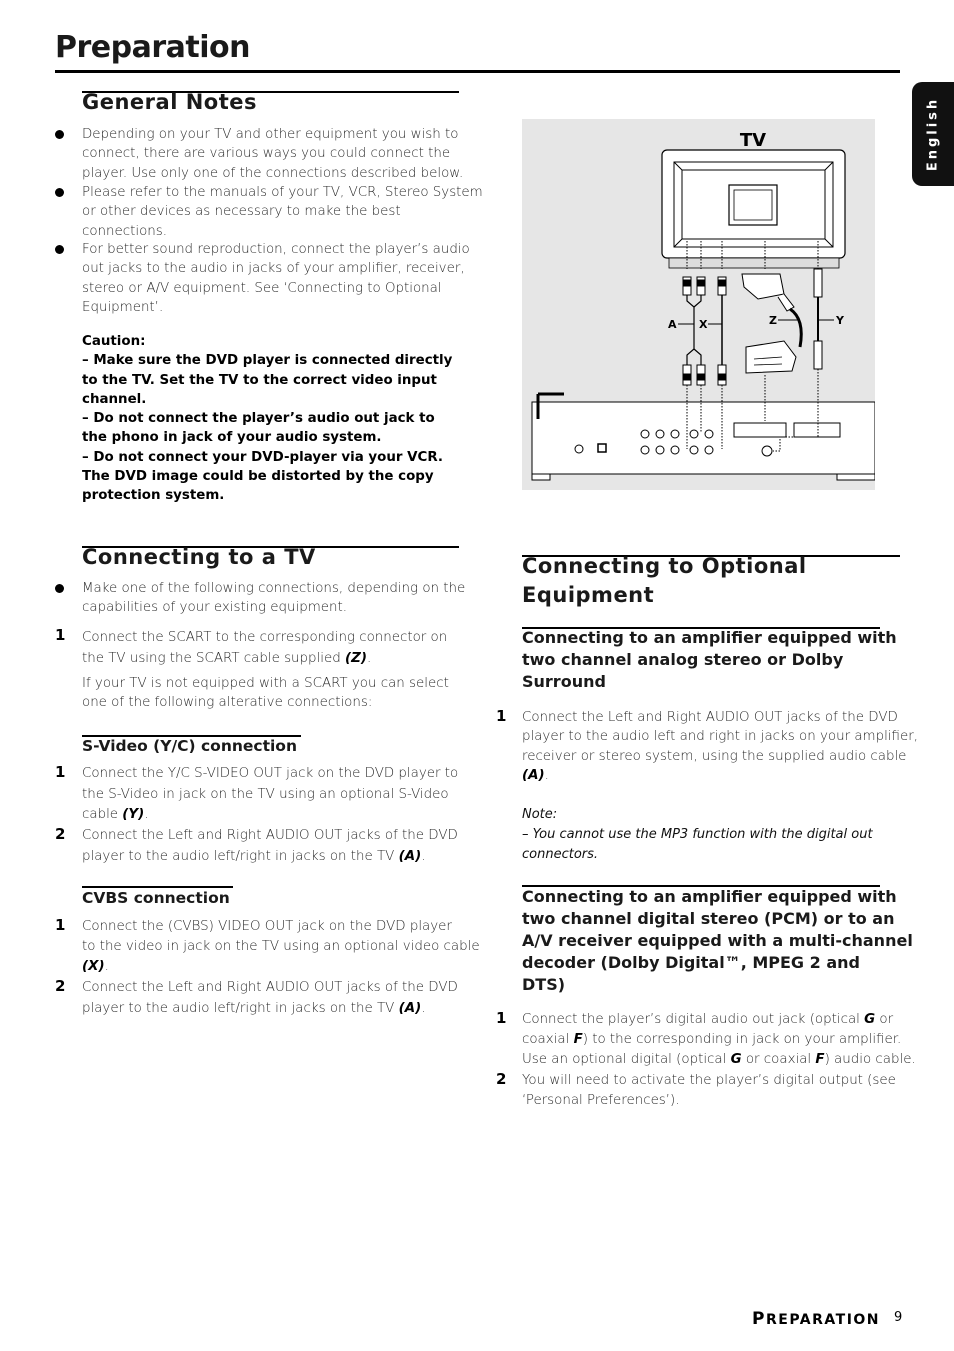  What do you see at coordinates (722, 331) in the screenshot?
I see `video-cable-x` at bounding box center [722, 331].